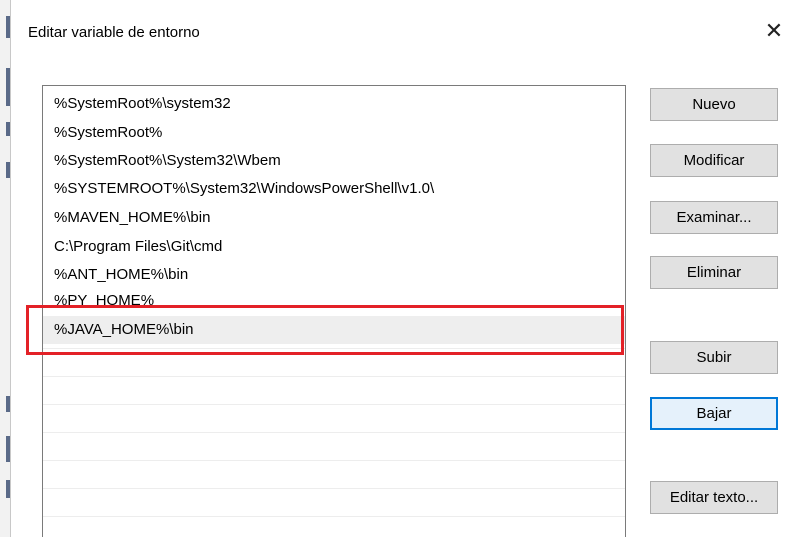 This screenshot has width=794, height=537. I want to click on list-item: %PY_HOME%, so click(334, 297).